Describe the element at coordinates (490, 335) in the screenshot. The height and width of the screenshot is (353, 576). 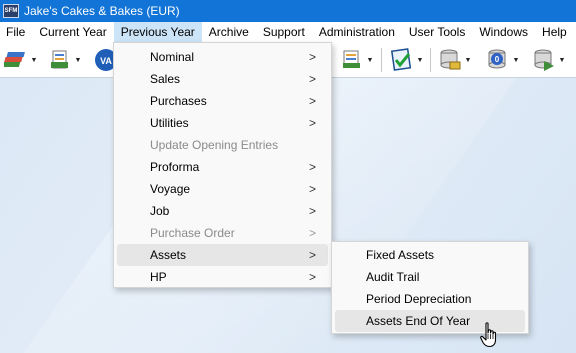
I see `hand-pointer-icon` at that location.